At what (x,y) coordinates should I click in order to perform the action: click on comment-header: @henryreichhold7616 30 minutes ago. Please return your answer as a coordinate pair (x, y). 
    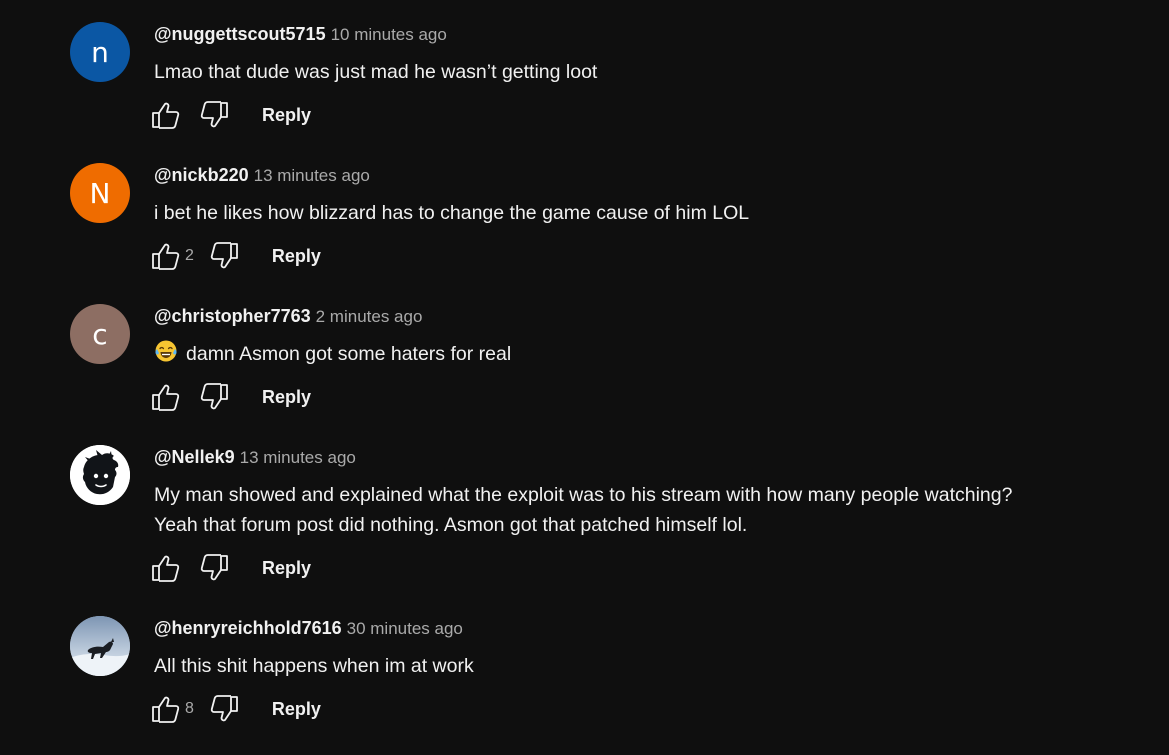
    Looking at the image, I should click on (308, 628).